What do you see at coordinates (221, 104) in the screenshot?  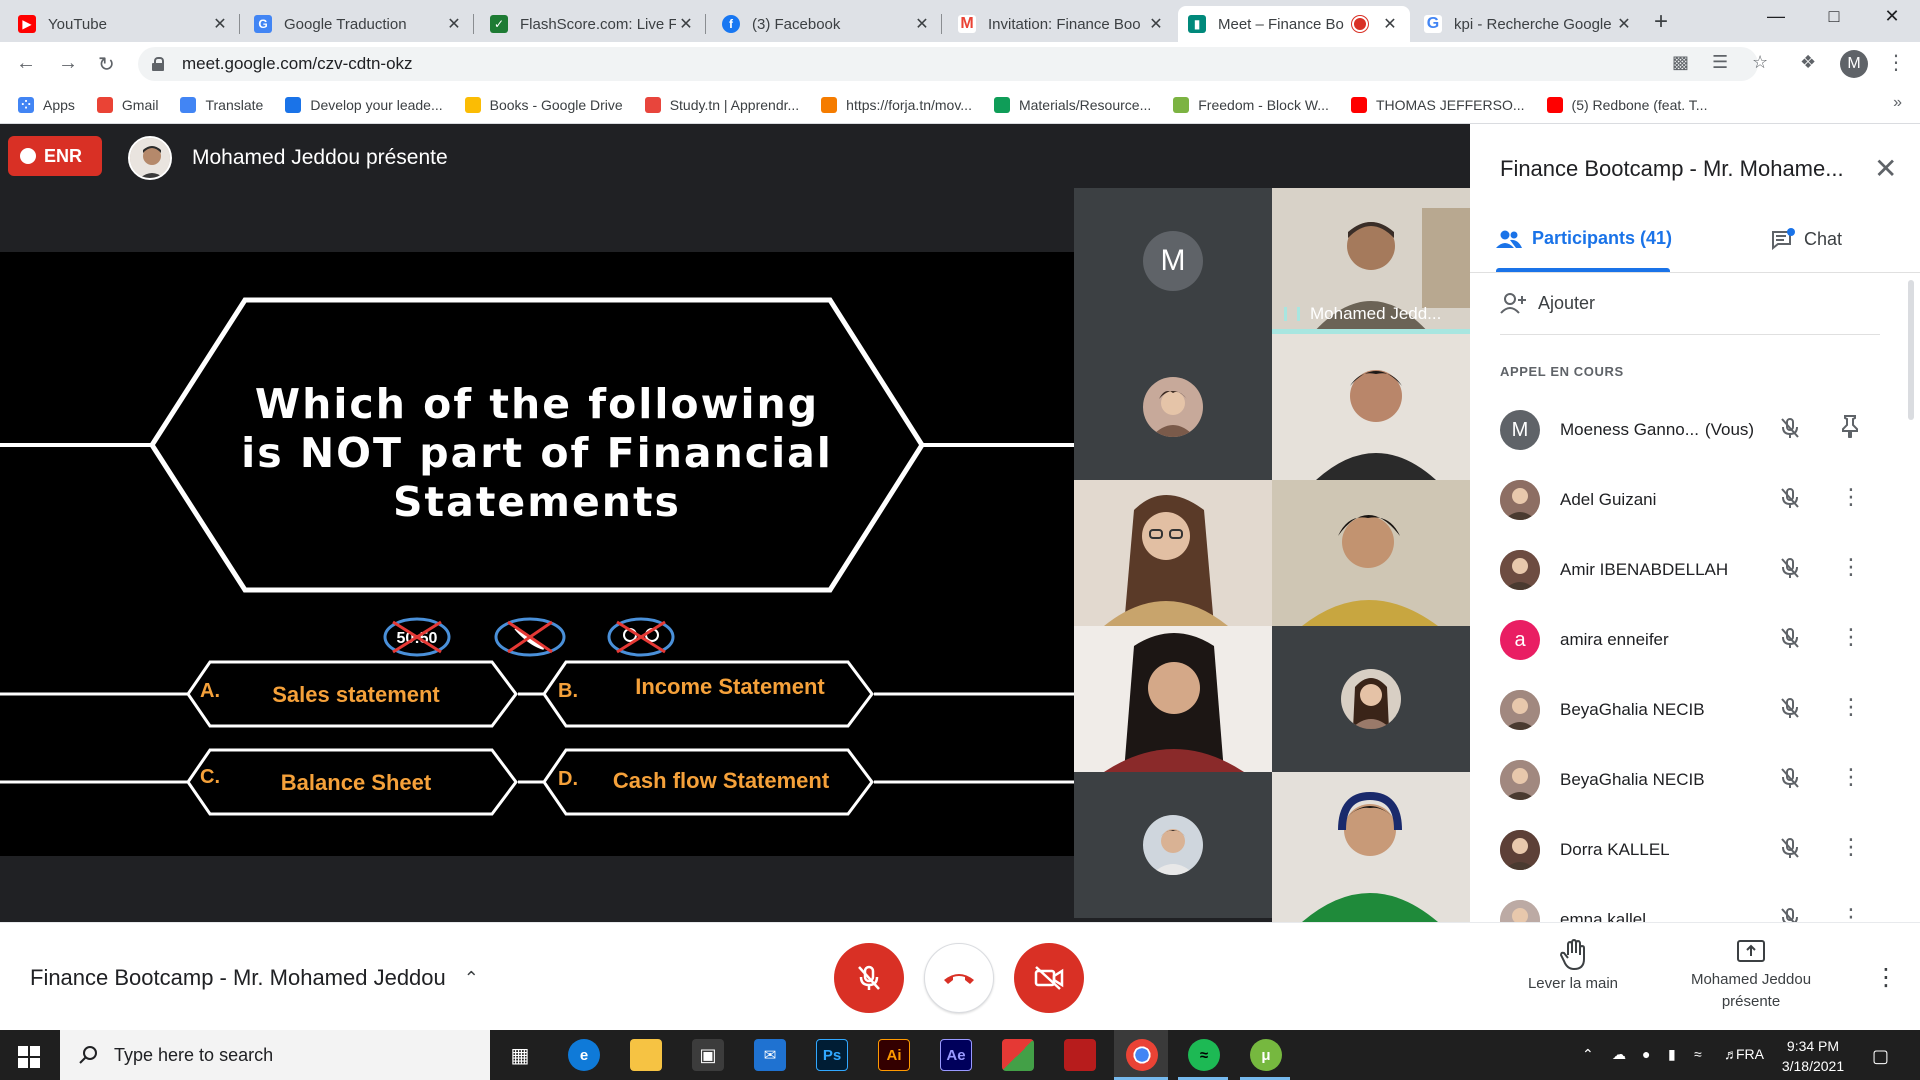 I see `bookmark-item: Translate` at bounding box center [221, 104].